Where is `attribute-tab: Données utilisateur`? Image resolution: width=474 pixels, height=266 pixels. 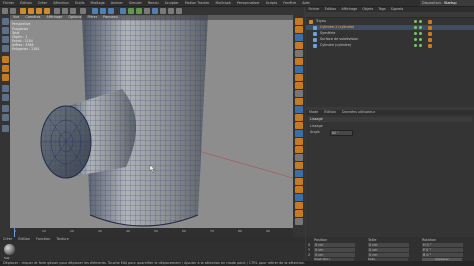 attribute-tab: Données utilisateur is located at coordinates (358, 112).